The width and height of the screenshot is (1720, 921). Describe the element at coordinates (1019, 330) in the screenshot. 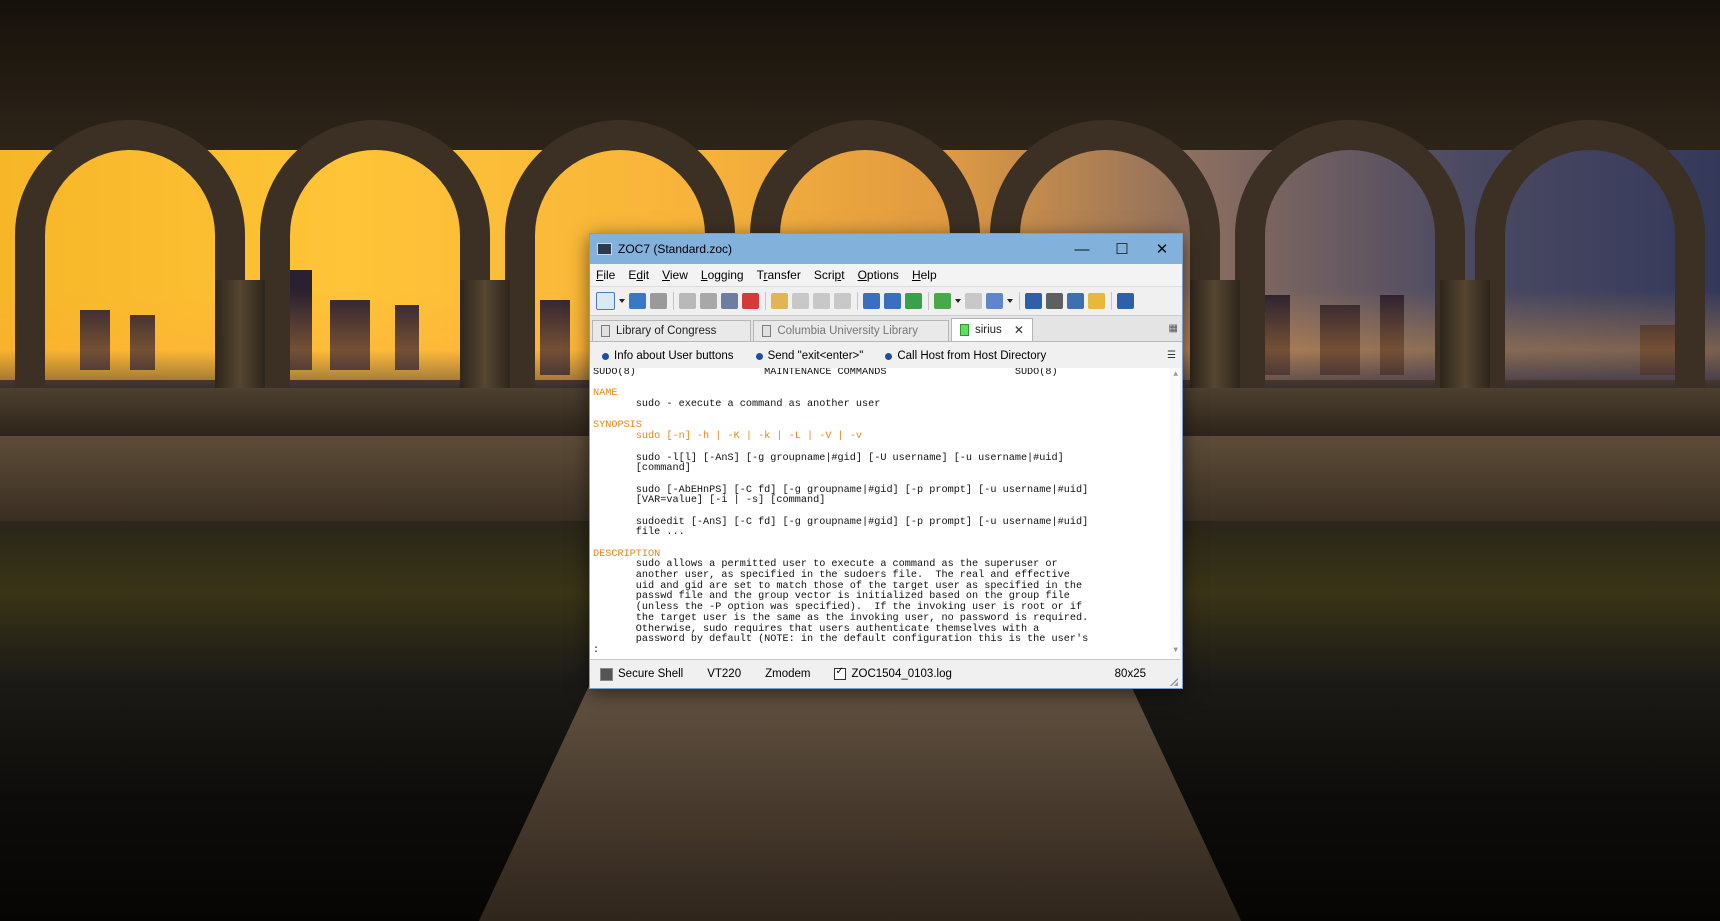

I see `close-tab-icon: ✕` at that location.